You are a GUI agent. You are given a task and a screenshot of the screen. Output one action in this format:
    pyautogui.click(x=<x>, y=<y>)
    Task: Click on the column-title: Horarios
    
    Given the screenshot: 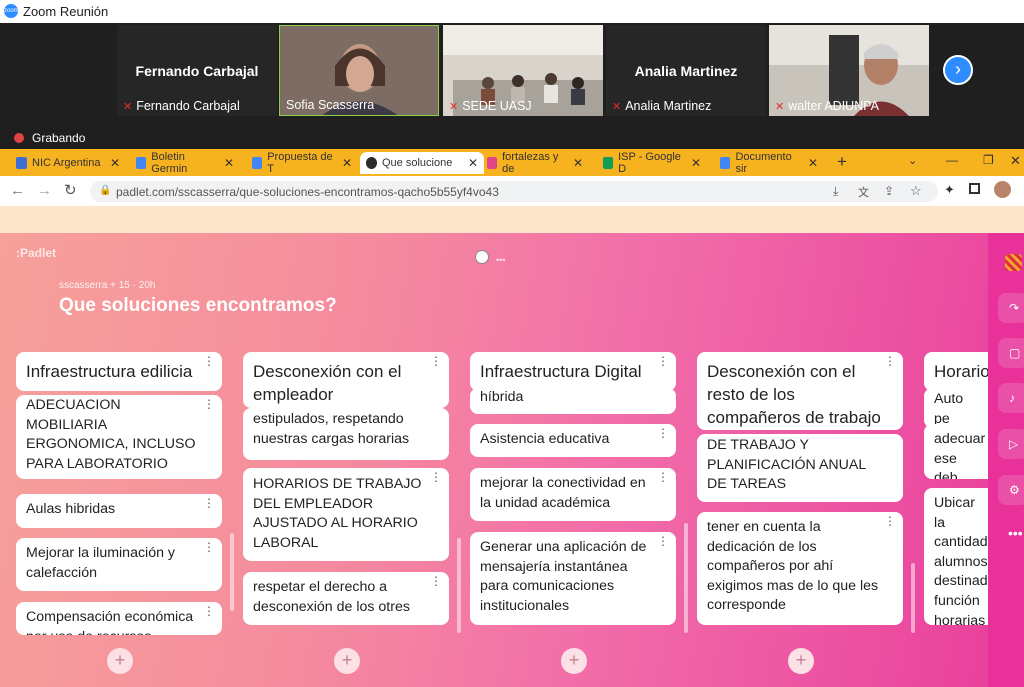 What is the action you would take?
    pyautogui.click(x=961, y=371)
    